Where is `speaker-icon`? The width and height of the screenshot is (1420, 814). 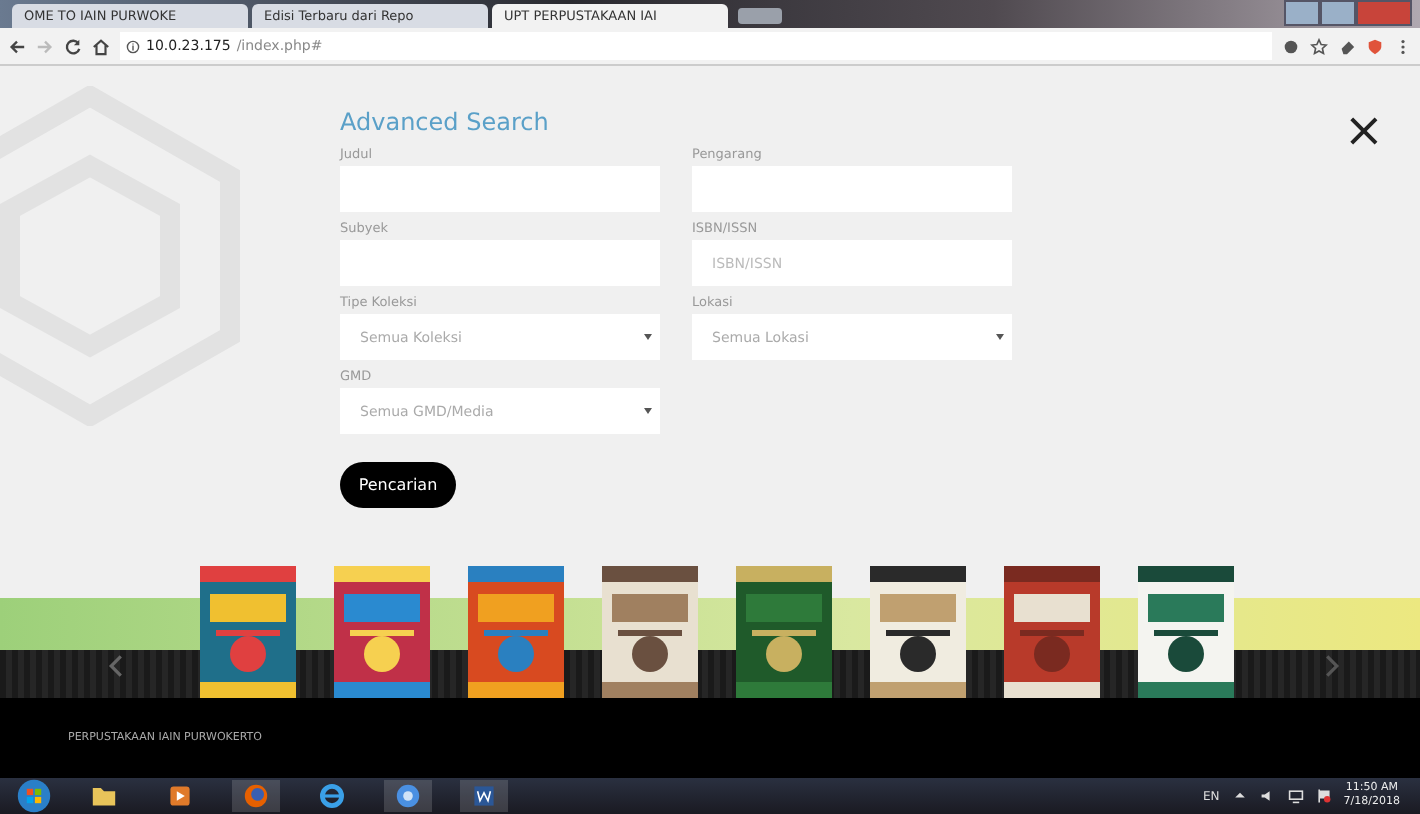
speaker-icon is located at coordinates (1267, 796).